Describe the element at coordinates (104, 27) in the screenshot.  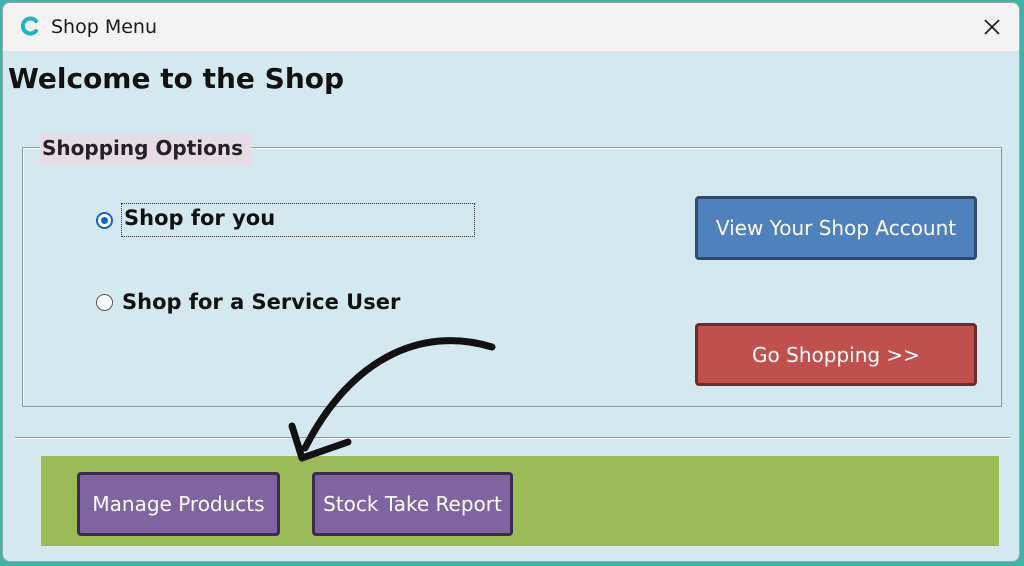
I see `window-title: Shop Menu` at that location.